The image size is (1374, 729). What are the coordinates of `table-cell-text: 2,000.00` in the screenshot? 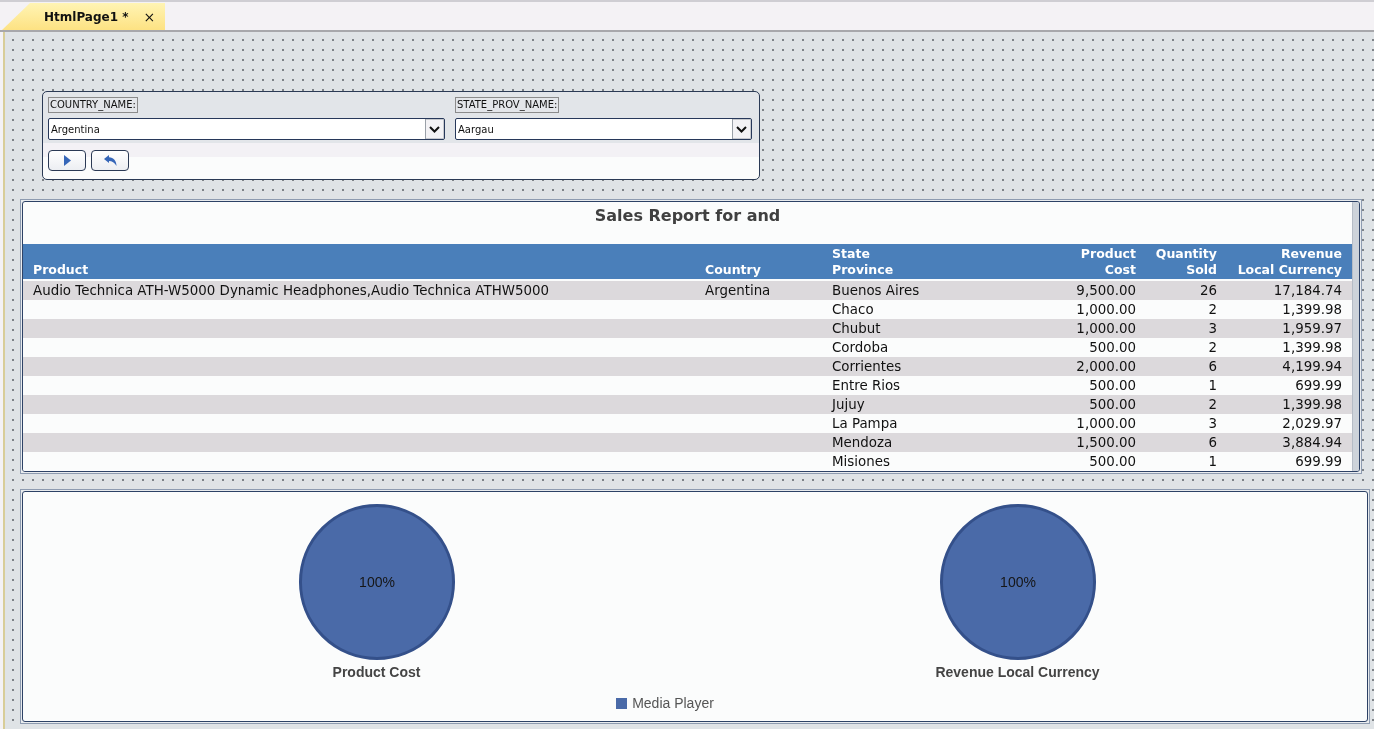 It's located at (1106, 367).